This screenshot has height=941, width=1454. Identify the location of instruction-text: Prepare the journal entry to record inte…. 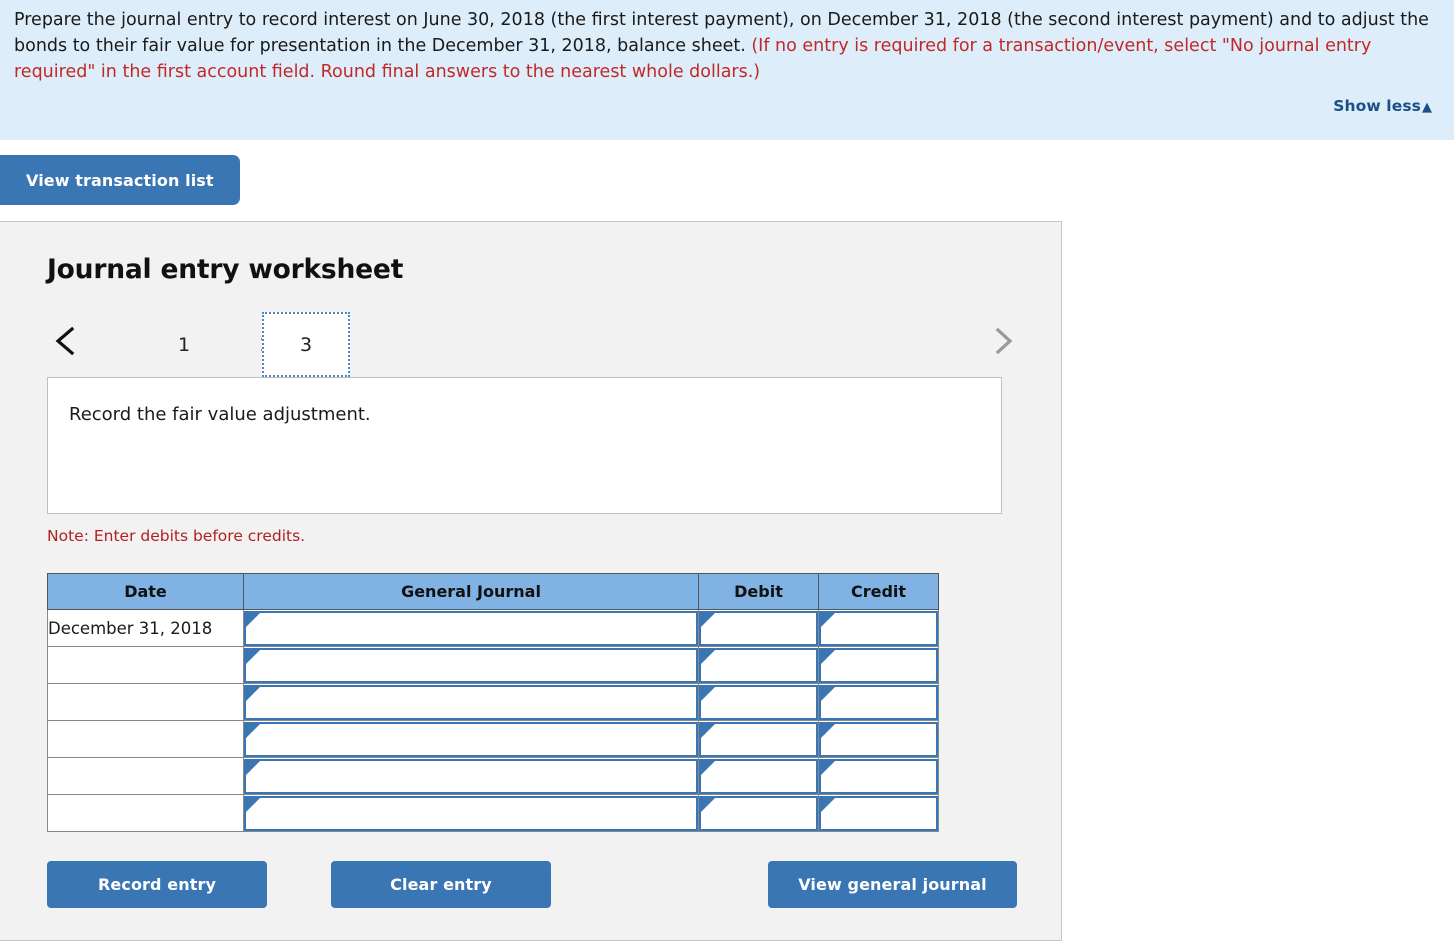
(727, 46).